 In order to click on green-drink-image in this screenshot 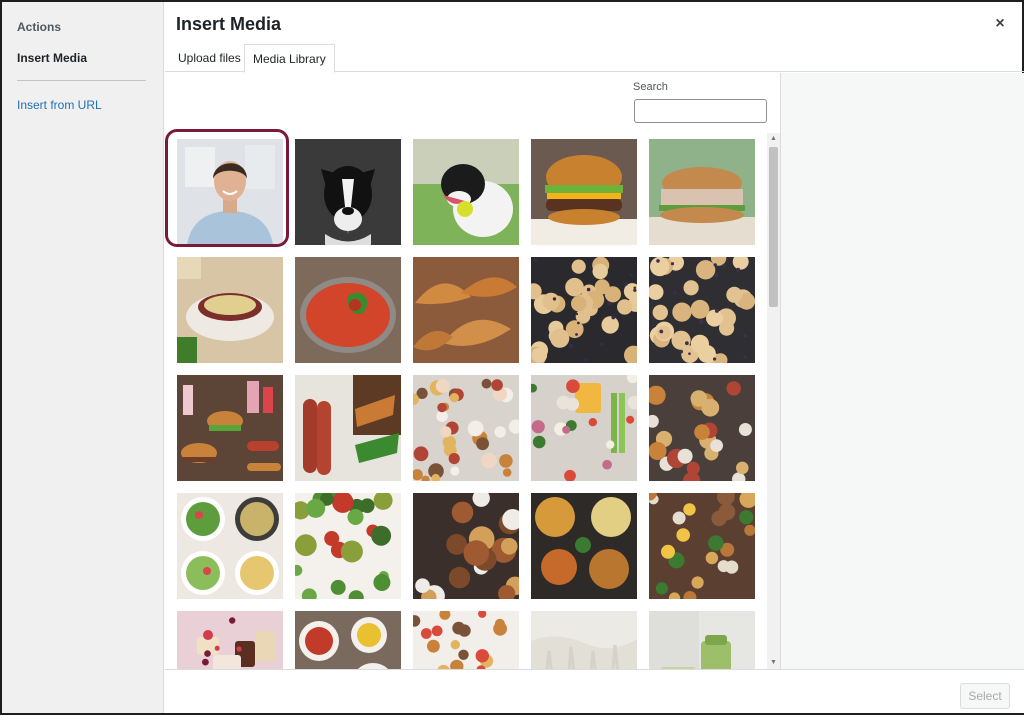, I will do `click(702, 640)`.